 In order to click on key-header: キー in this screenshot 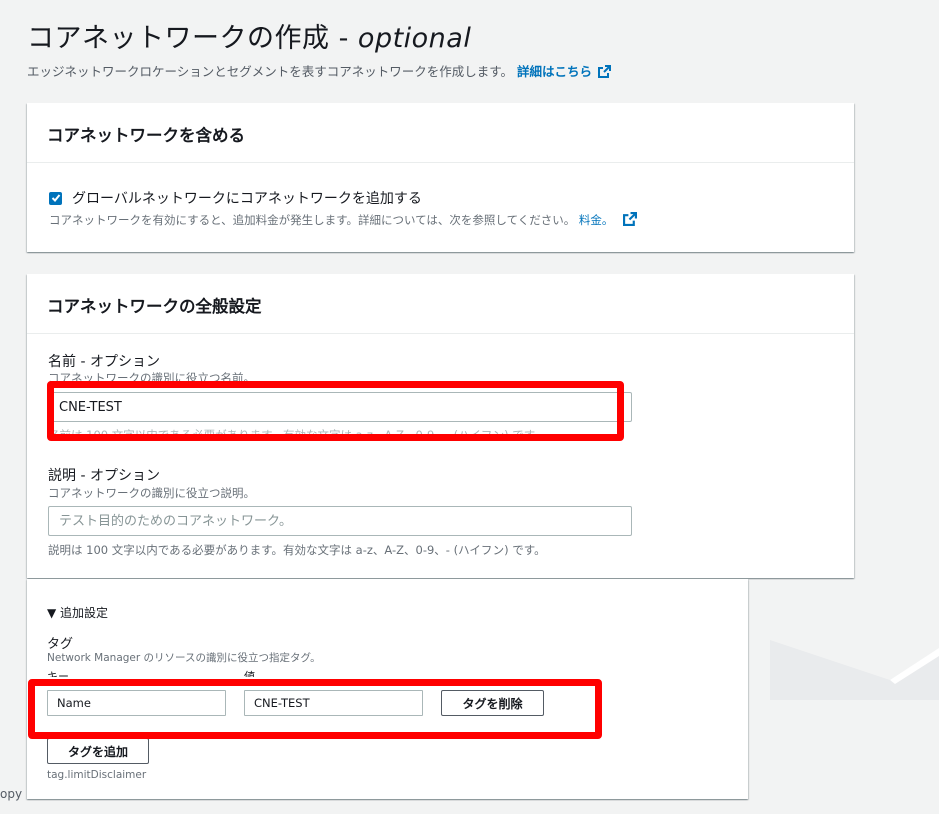, I will do `click(58, 673)`.